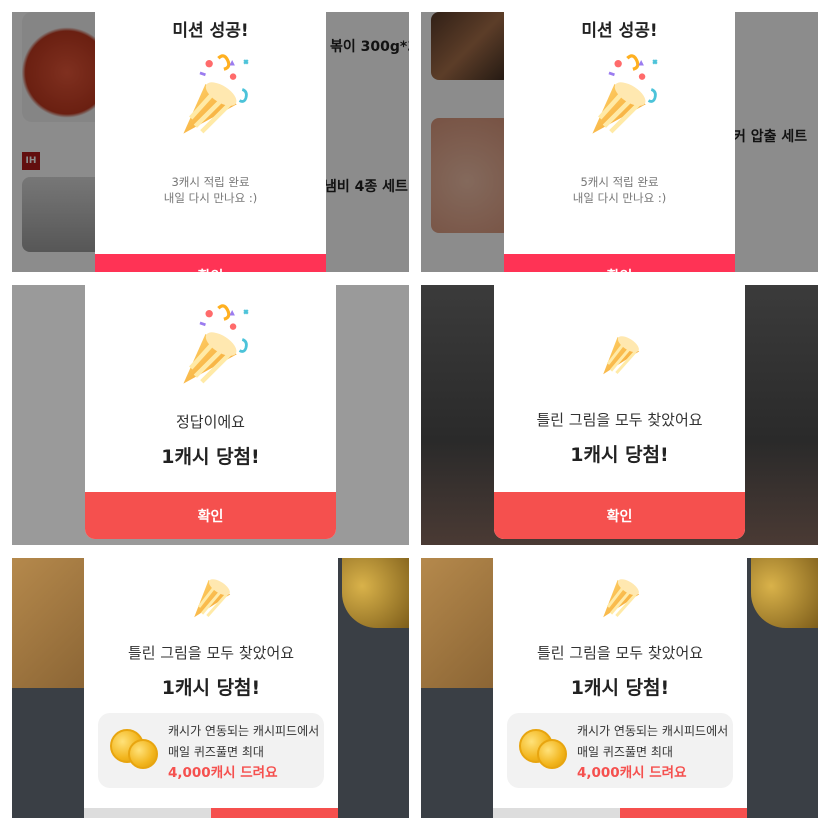  What do you see at coordinates (210, 412) in the screenshot?
I see `correct-answer-modal: 정답이에요 1캐시 당첨! 확인` at bounding box center [210, 412].